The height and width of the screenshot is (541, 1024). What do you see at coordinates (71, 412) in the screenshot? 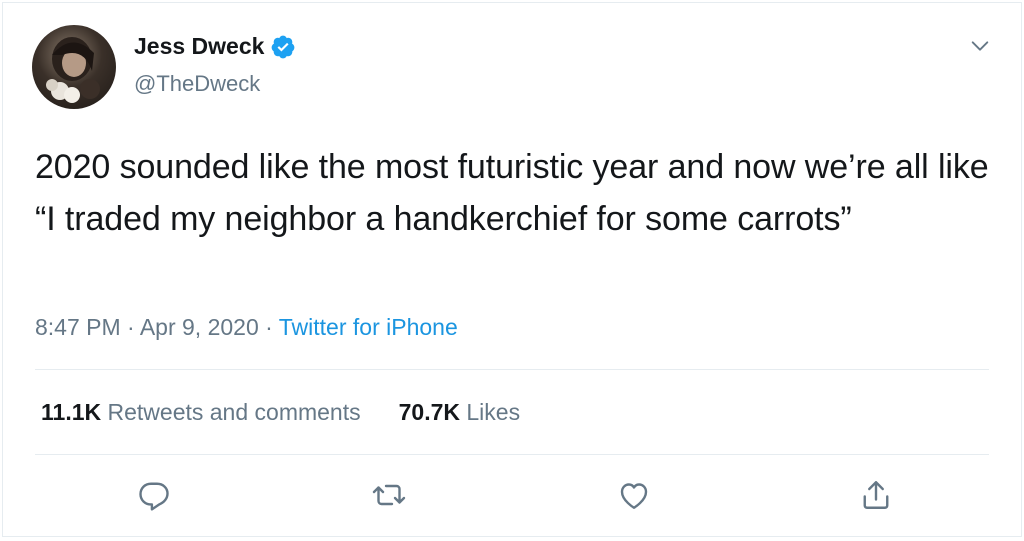
I see `retweets-count: 11.1K` at bounding box center [71, 412].